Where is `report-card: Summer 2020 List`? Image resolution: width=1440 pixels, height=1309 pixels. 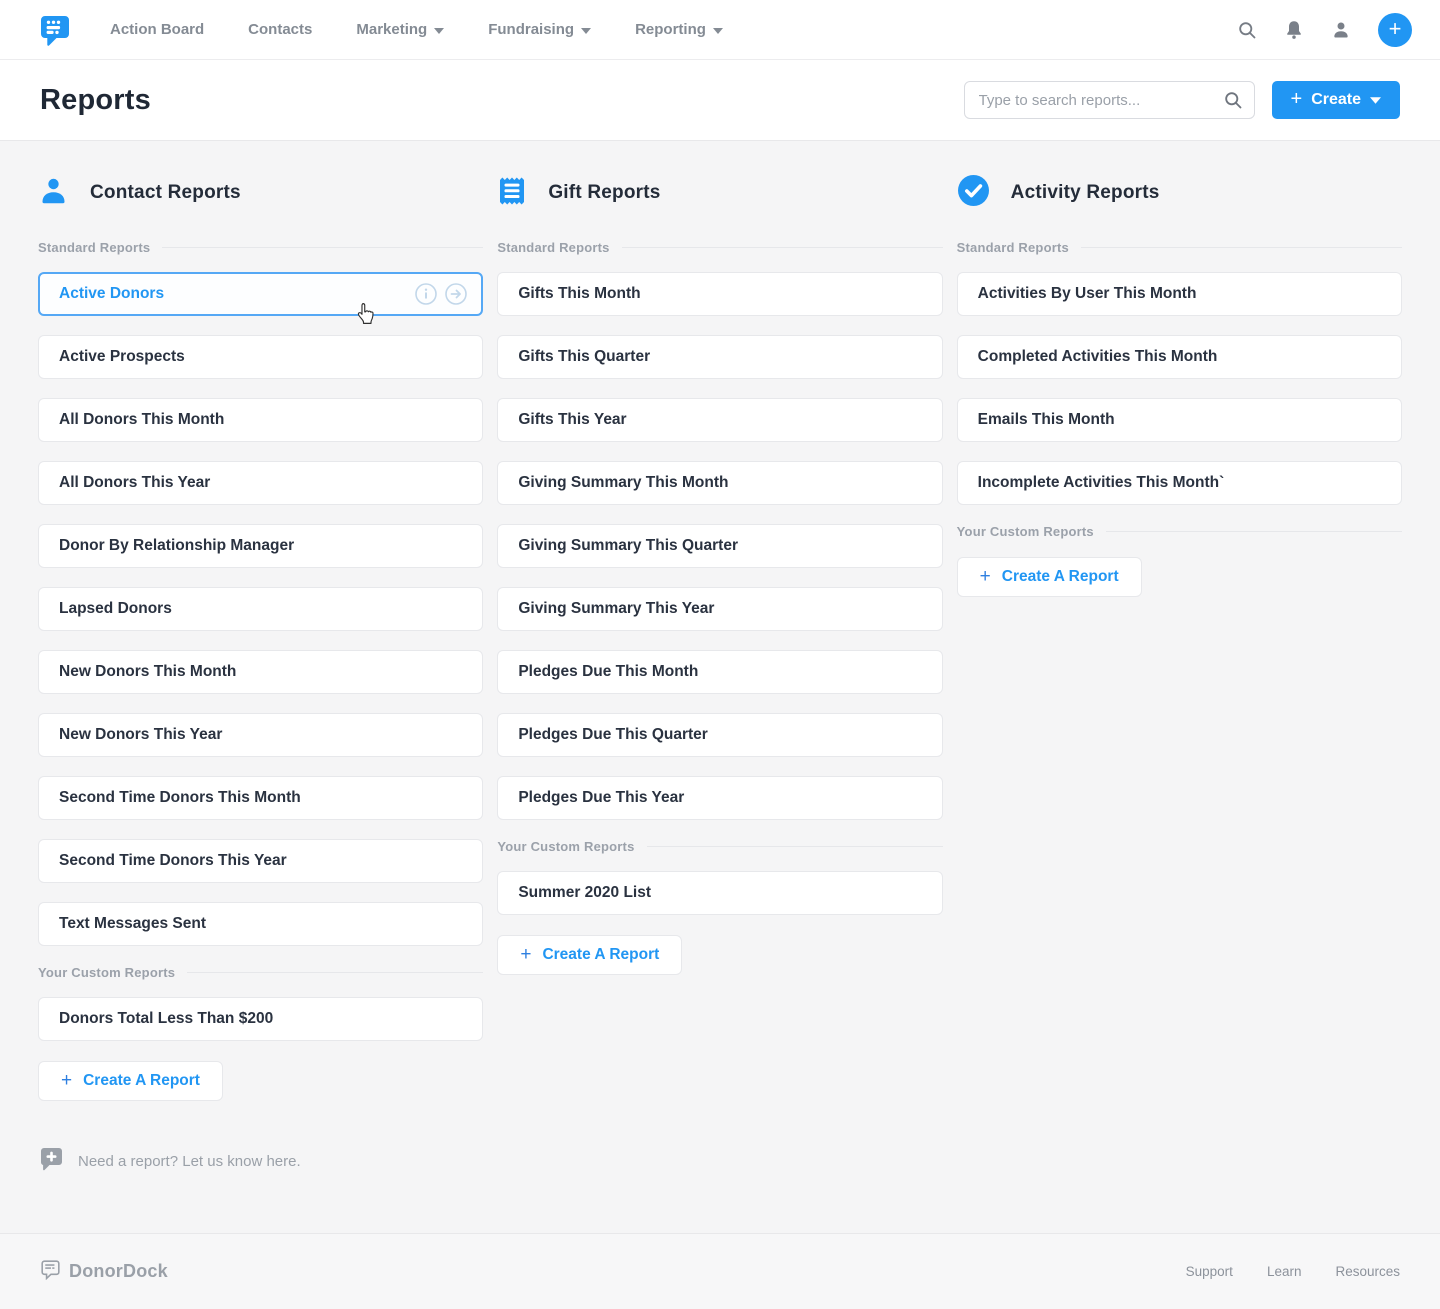
report-card: Summer 2020 List is located at coordinates (720, 893).